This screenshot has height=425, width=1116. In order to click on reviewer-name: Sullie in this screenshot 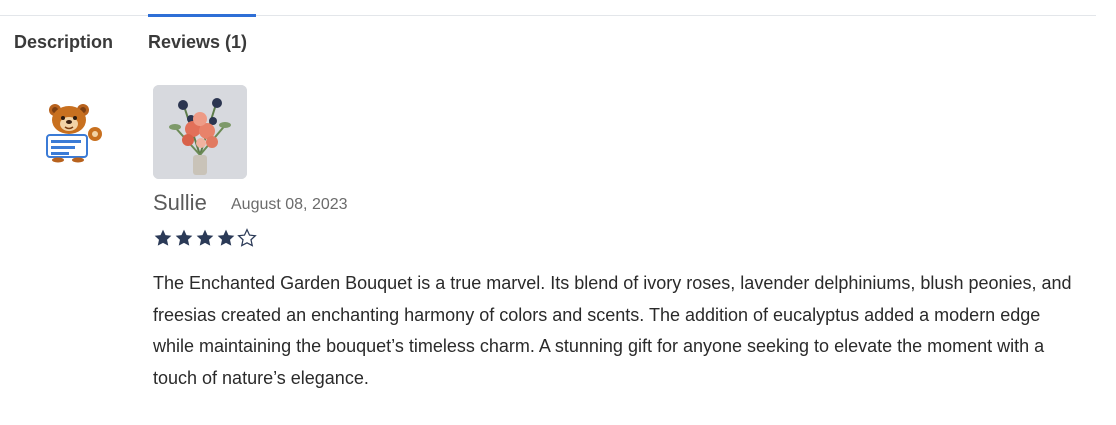, I will do `click(180, 202)`.